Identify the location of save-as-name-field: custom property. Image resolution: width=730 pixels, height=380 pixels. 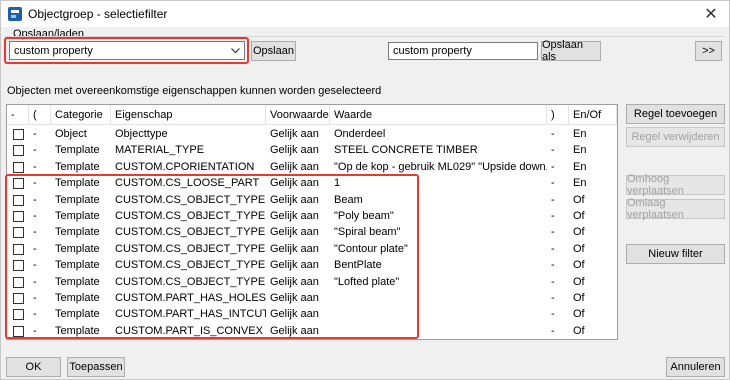
(463, 51).